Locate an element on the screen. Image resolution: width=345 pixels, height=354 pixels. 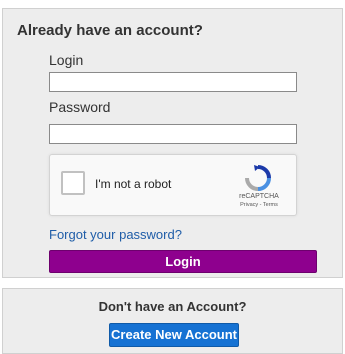
login-label: Login is located at coordinates (66, 60).